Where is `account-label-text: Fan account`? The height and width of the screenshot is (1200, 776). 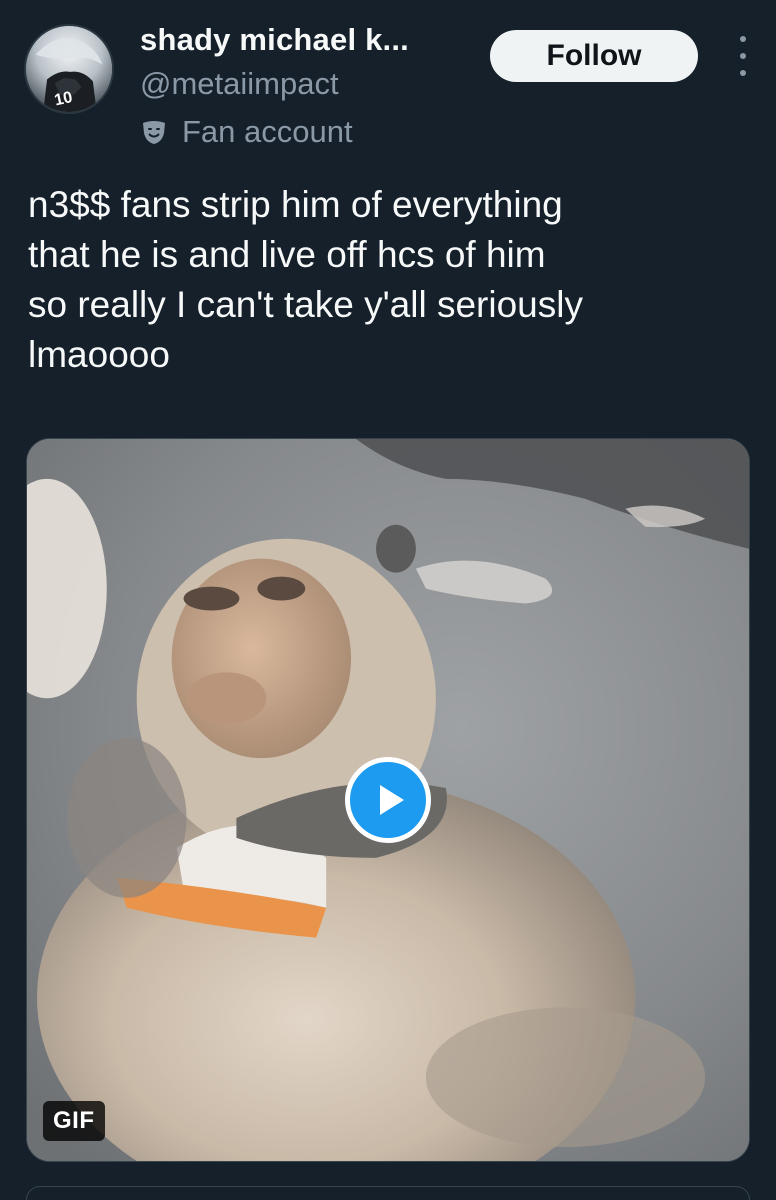 account-label-text: Fan account is located at coordinates (267, 131).